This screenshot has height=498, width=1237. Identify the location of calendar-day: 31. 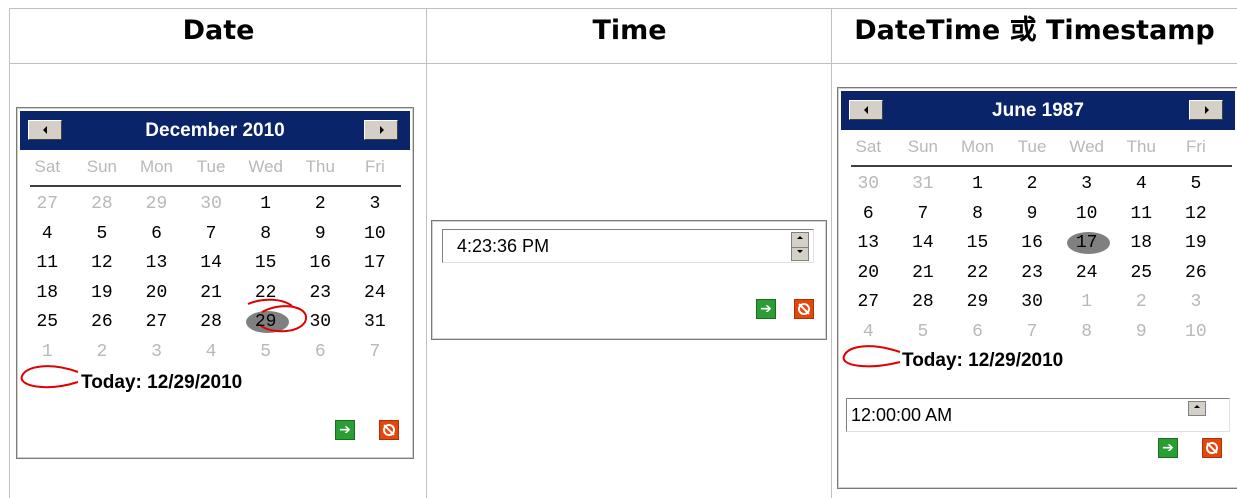
(375, 322).